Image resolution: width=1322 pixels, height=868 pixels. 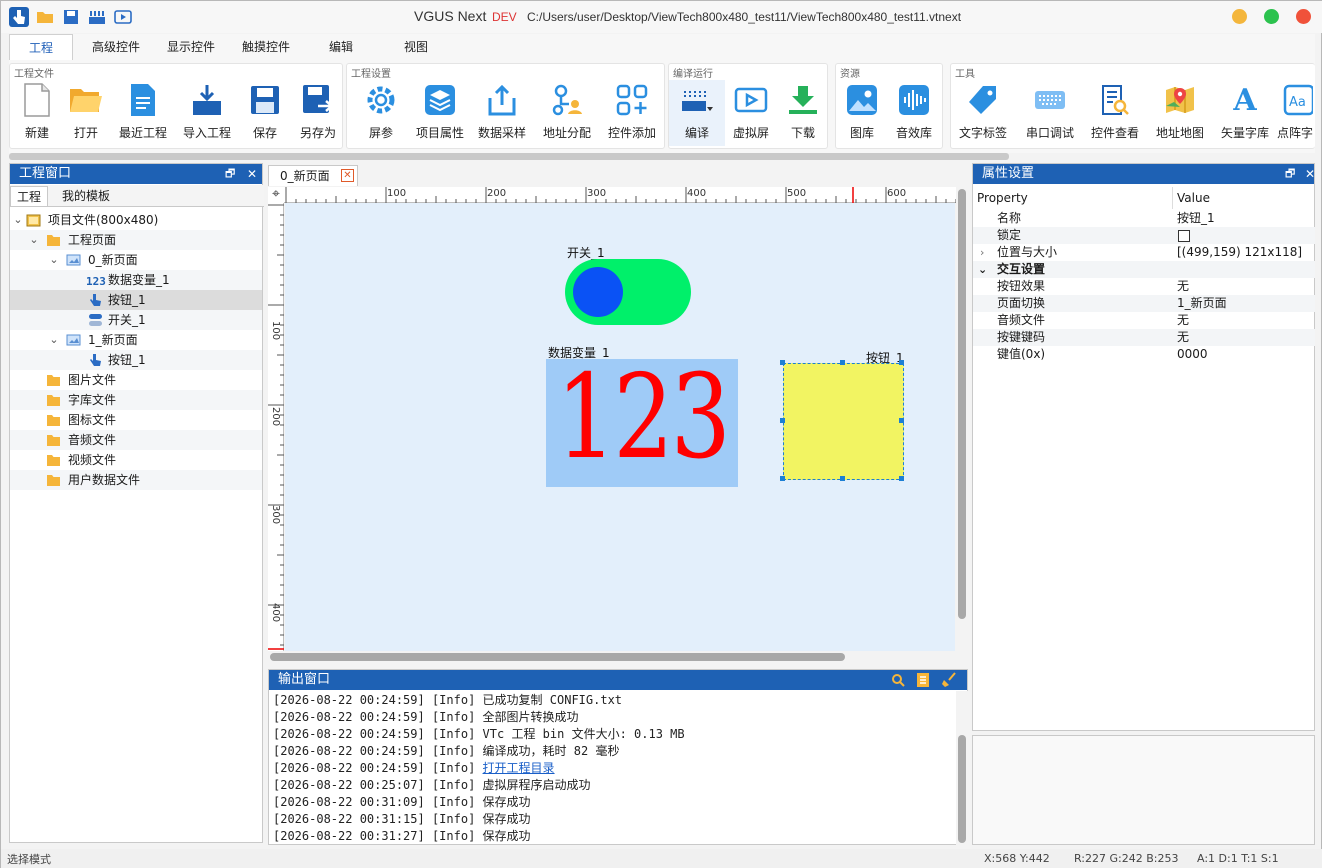 What do you see at coordinates (313, 175) in the screenshot?
I see `document-tab: 0_新页面 ✕` at bounding box center [313, 175].